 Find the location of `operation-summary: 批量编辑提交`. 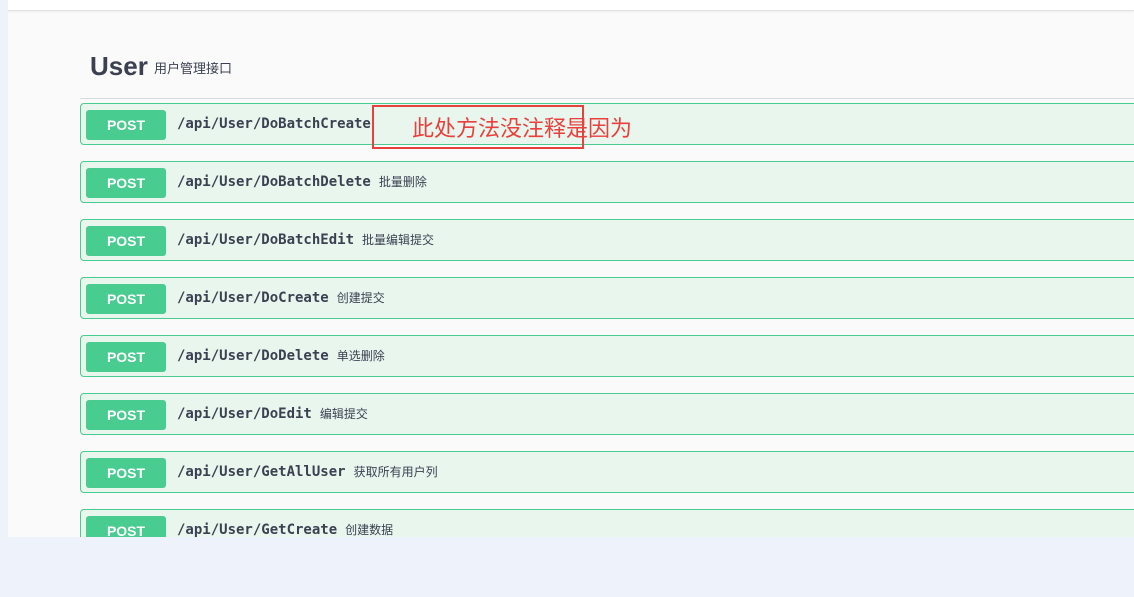

operation-summary: 批量编辑提交 is located at coordinates (398, 240).